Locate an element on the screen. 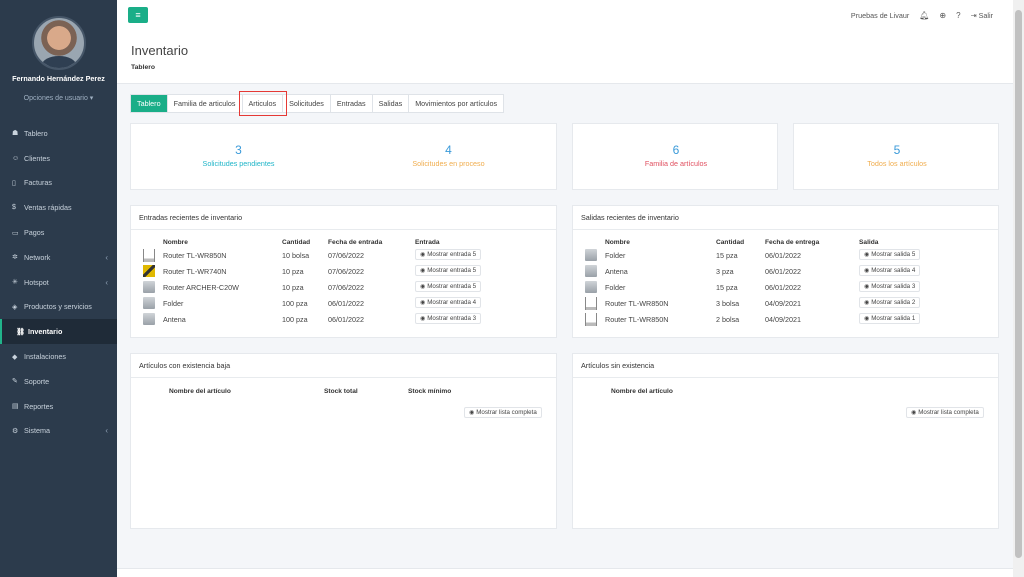  show-entry-button: ◉ Mostrar entrada 3 is located at coordinates (448, 318).